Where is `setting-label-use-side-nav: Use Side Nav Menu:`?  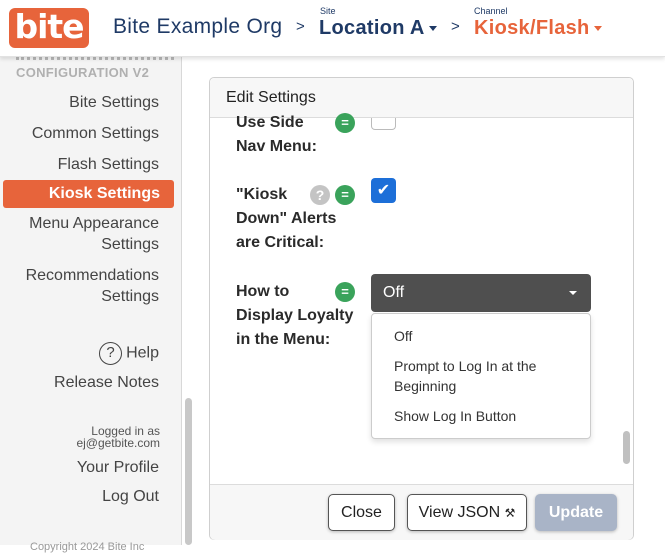 setting-label-use-side-nav: Use Side Nav Menu: is located at coordinates (276, 134).